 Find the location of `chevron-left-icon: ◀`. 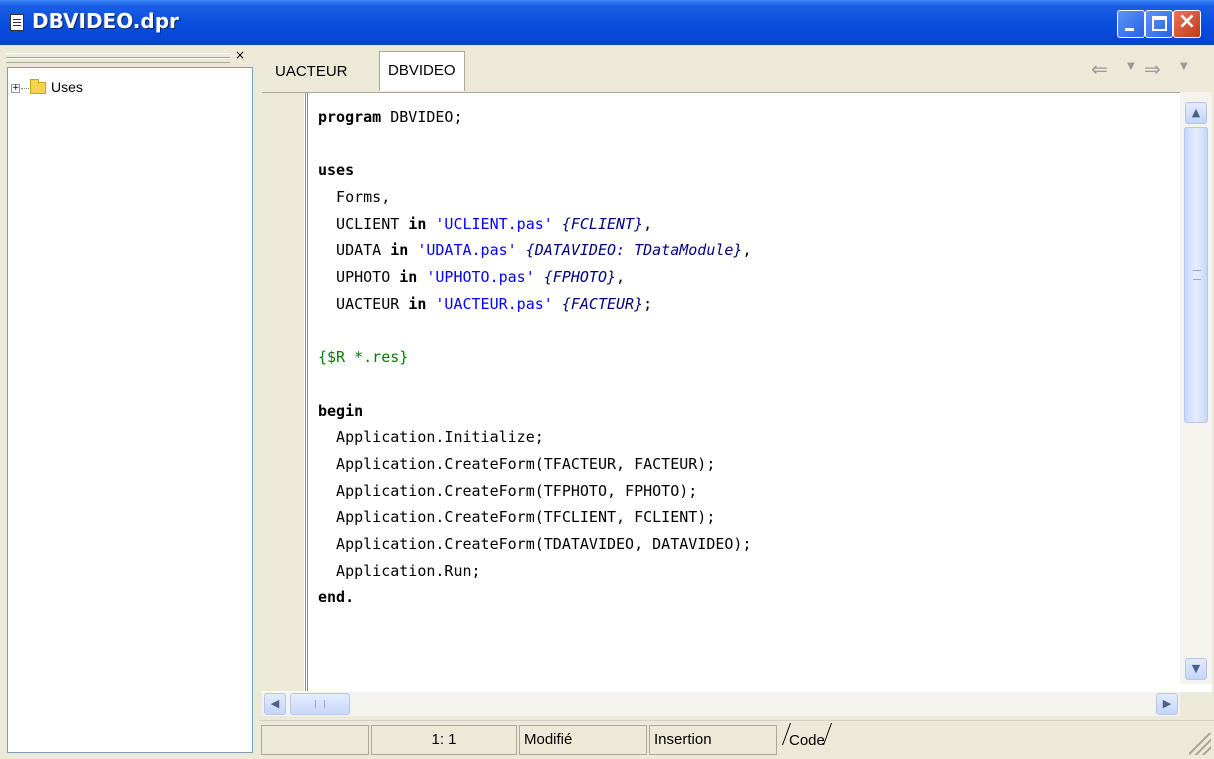

chevron-left-icon: ◀ is located at coordinates (275, 703).